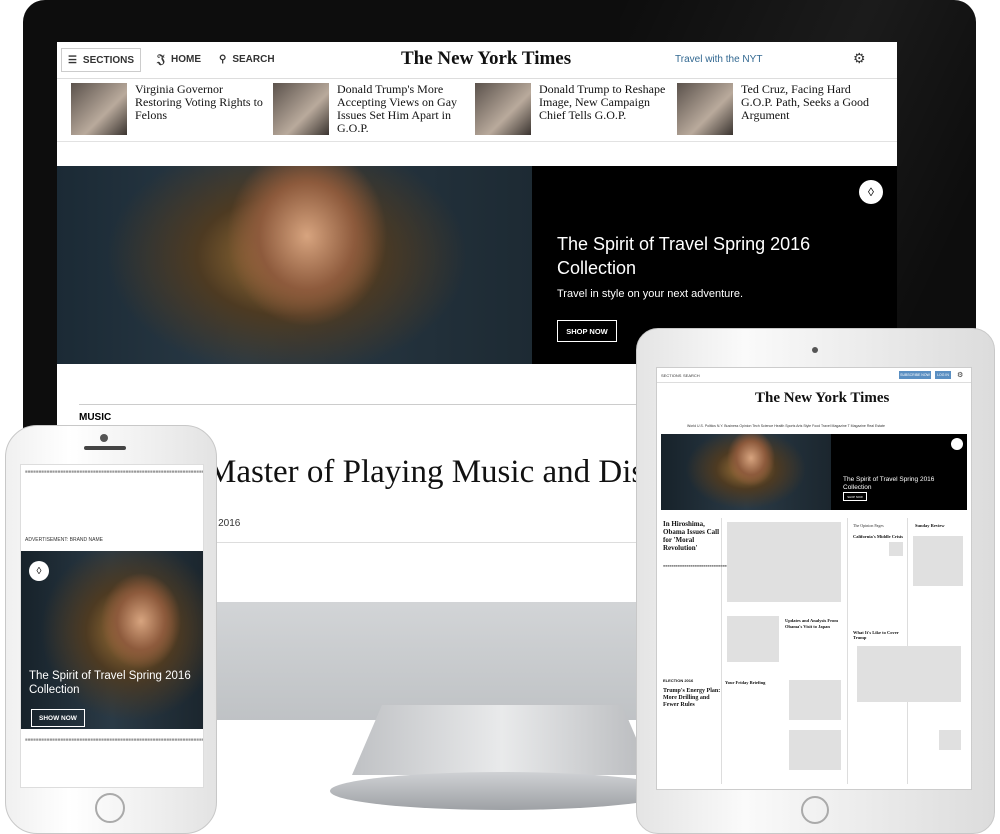 Image resolution: width=1000 pixels, height=834 pixels. Describe the element at coordinates (718, 59) in the screenshot. I see `travel-link: Travel with the NYT` at that location.